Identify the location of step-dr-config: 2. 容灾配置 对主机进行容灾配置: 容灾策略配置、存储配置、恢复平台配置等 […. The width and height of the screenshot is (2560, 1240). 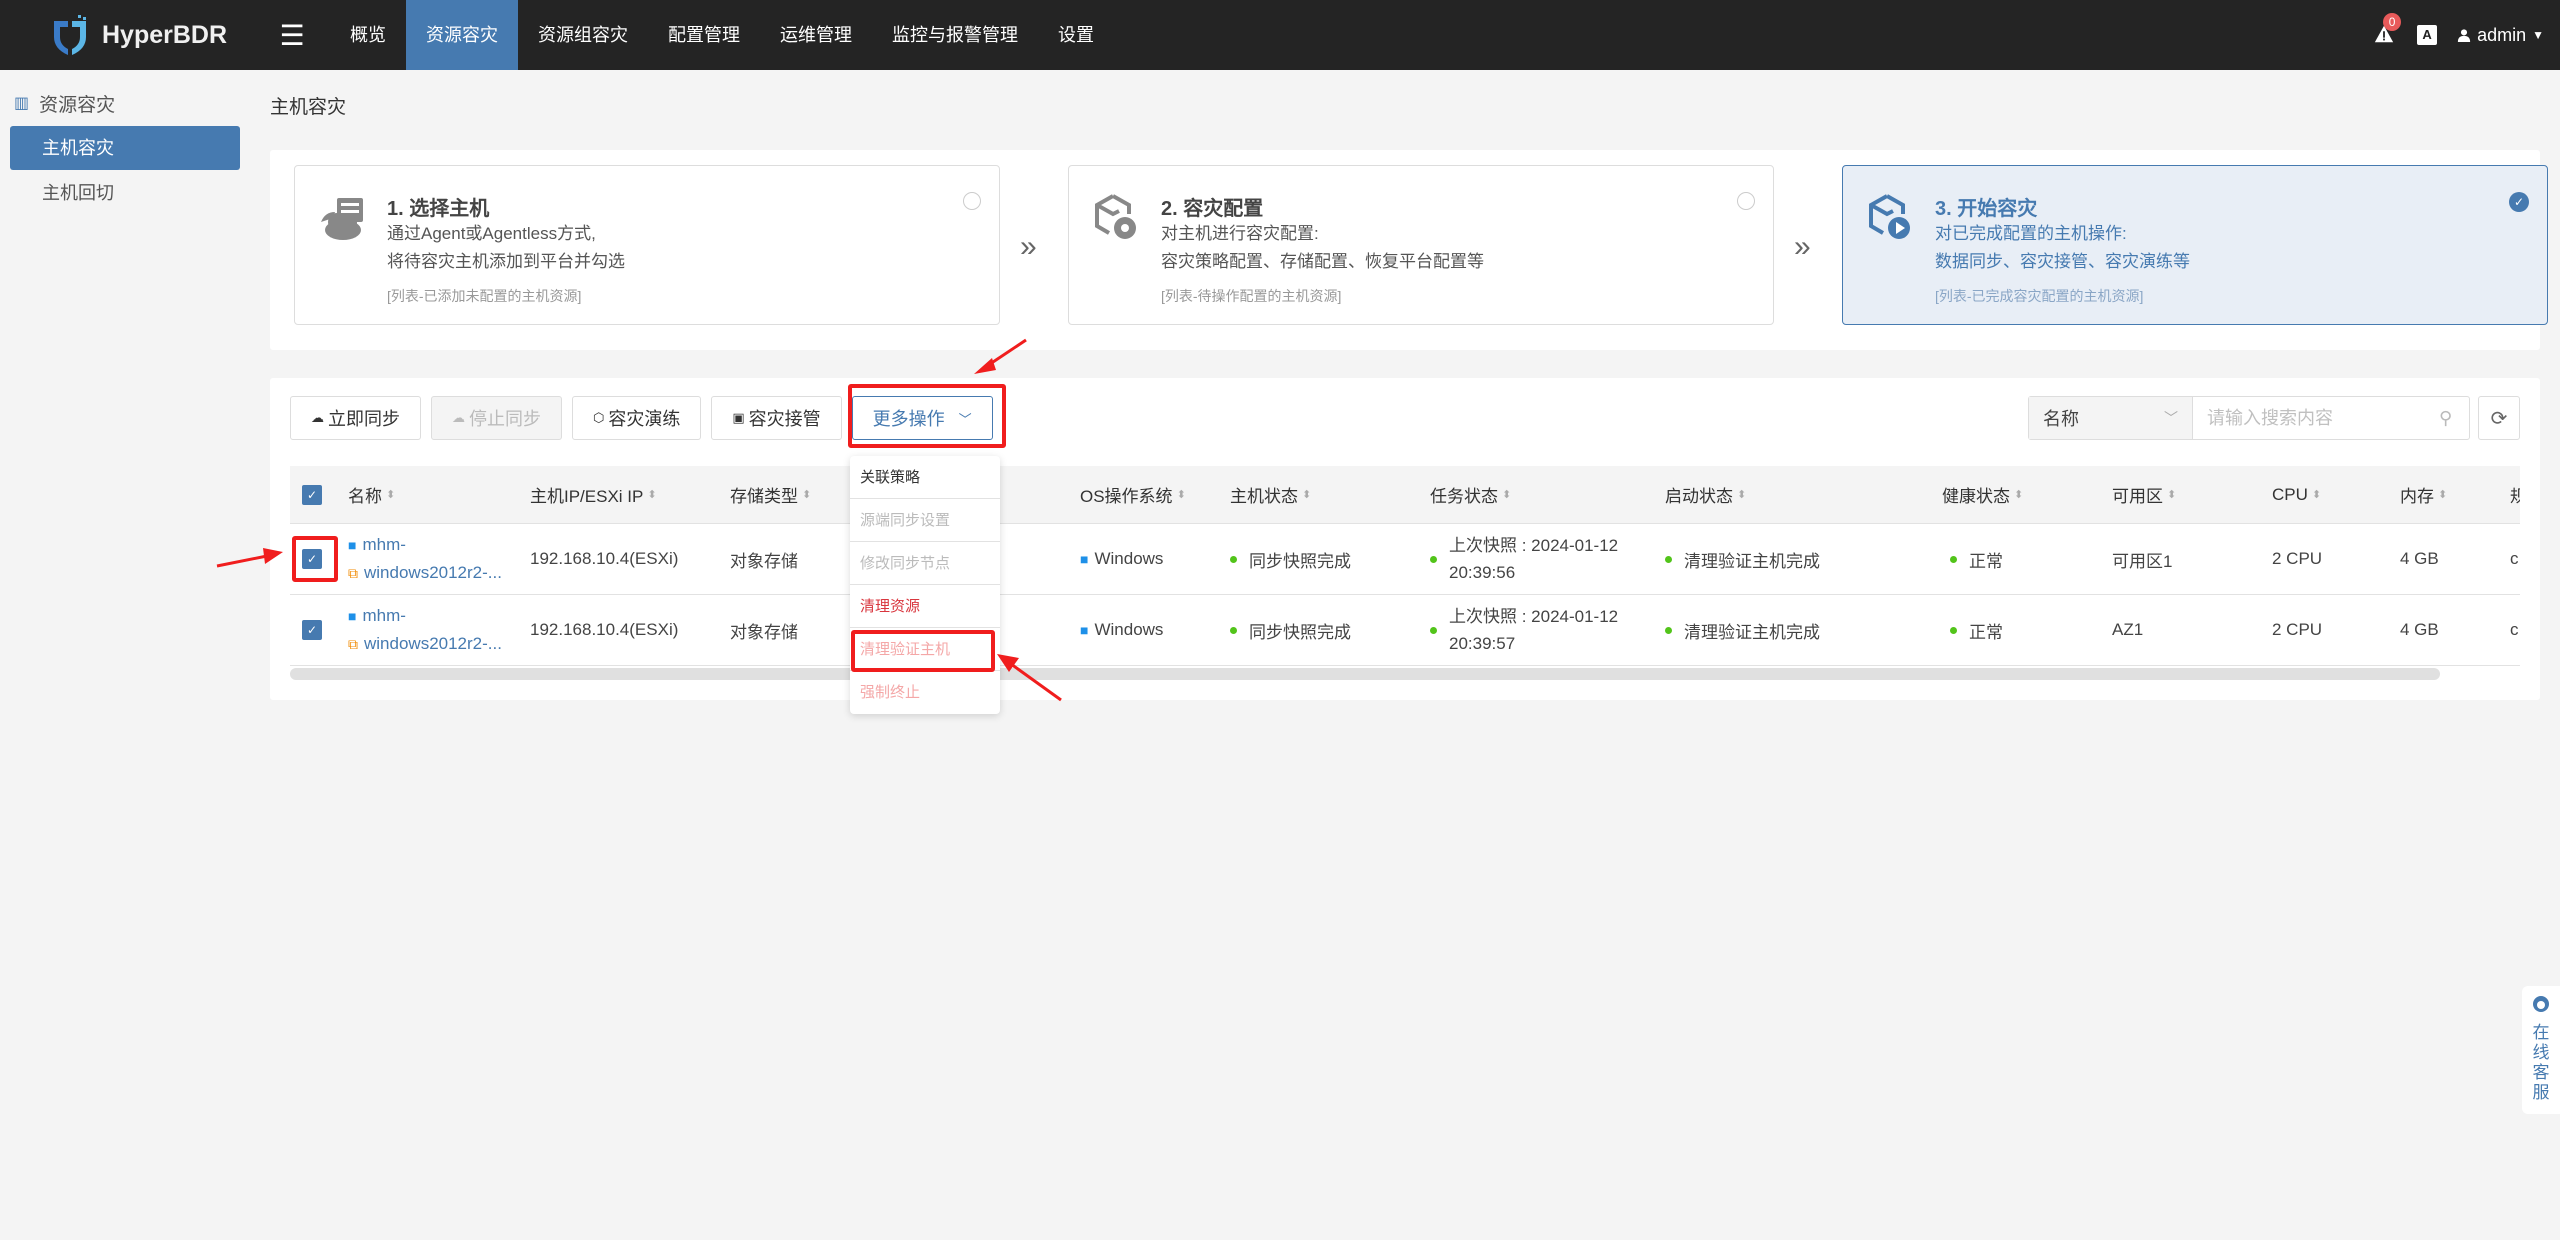
(1421, 245).